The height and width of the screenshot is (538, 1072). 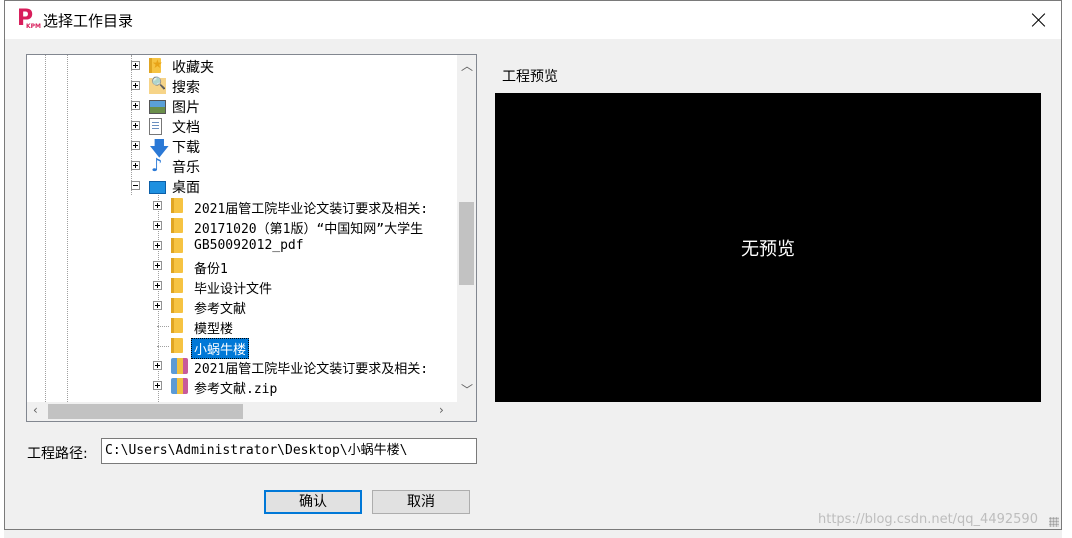 What do you see at coordinates (157, 85) in the screenshot?
I see `search-folder-icon` at bounding box center [157, 85].